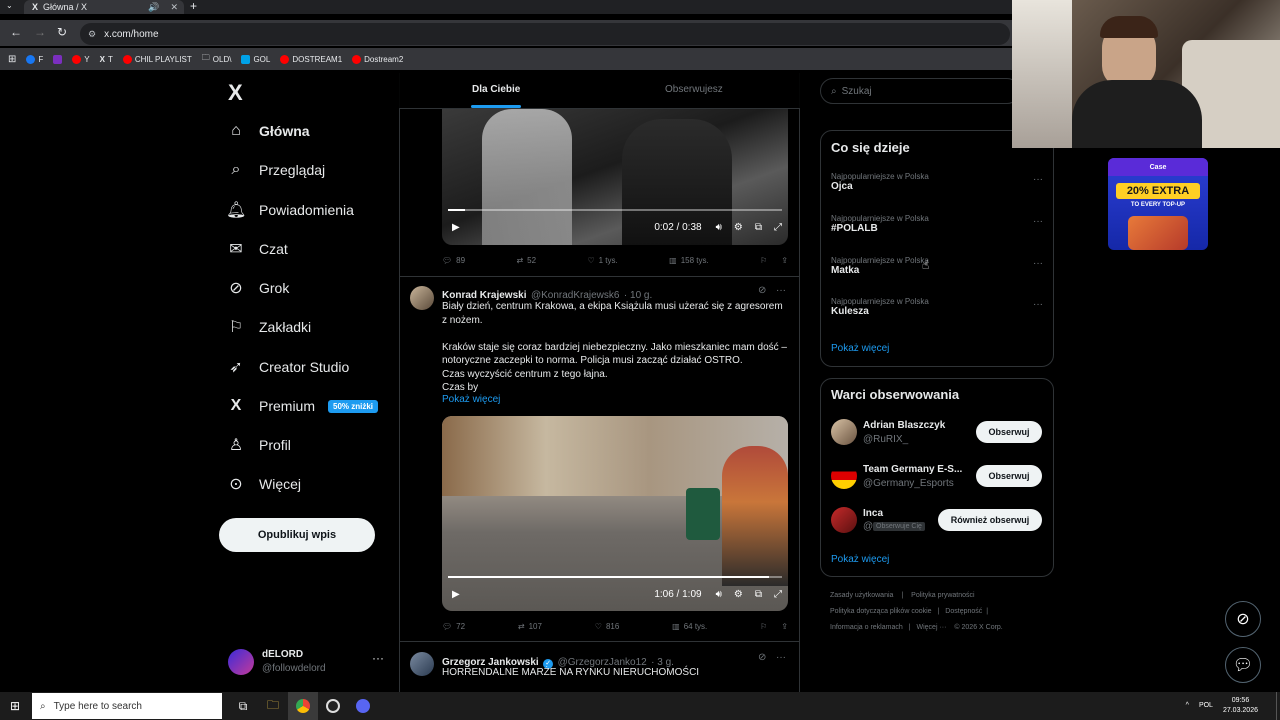 This screenshot has width=1280, height=720. Describe the element at coordinates (1158, 204) in the screenshot. I see `ad-banner: Case 20% EXTRA TO EVERY TOP-UP` at that location.